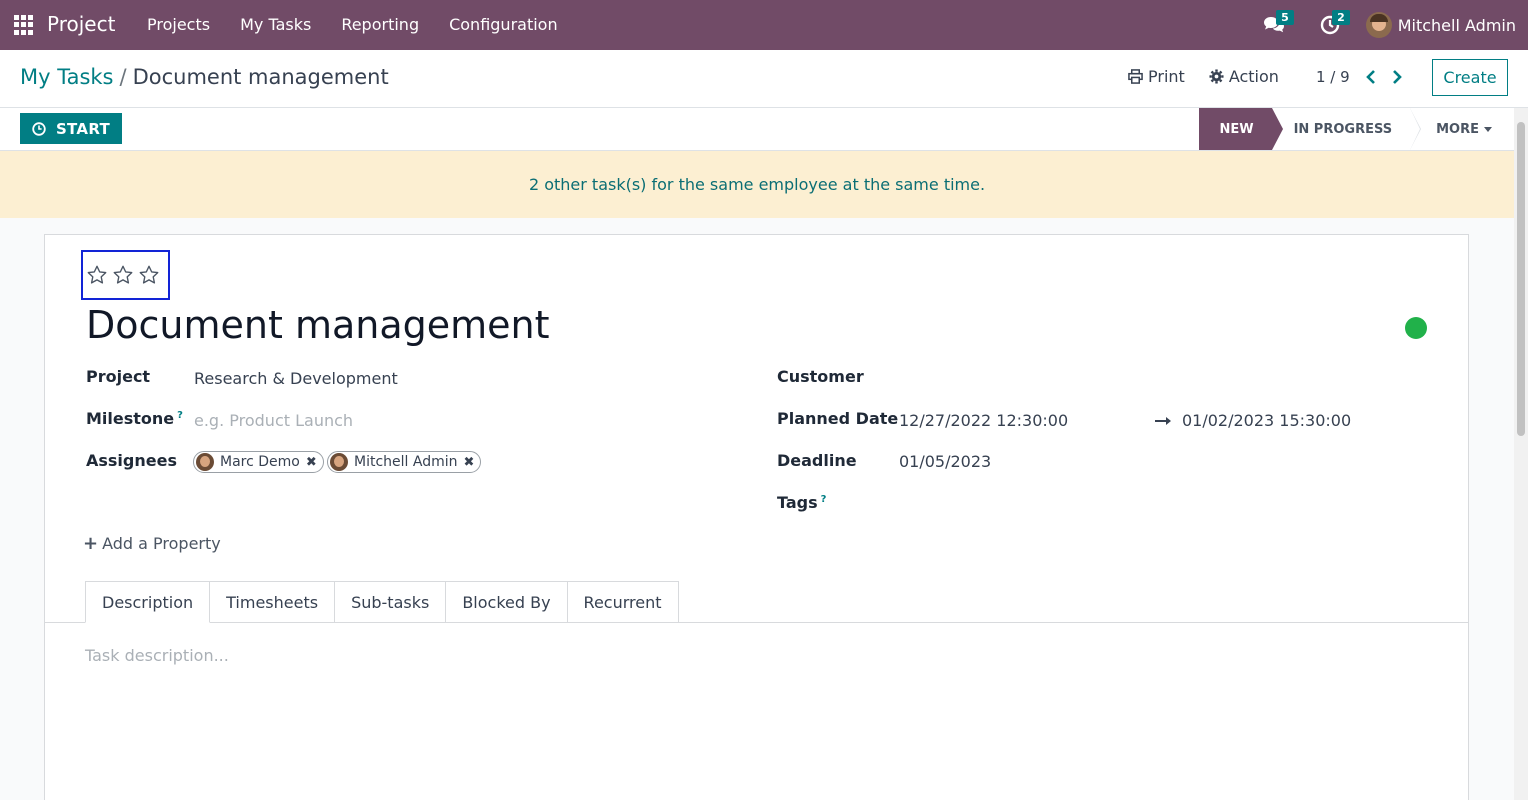 The width and height of the screenshot is (1528, 800). What do you see at coordinates (1341, 17) in the screenshot?
I see `activities-count-badge: 2` at bounding box center [1341, 17].